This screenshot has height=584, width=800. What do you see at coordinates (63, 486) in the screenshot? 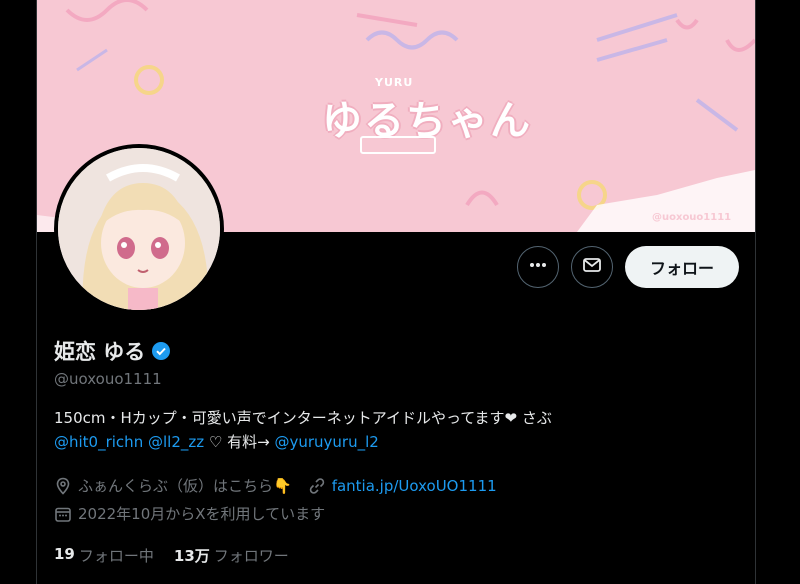
I see `location-icon` at bounding box center [63, 486].